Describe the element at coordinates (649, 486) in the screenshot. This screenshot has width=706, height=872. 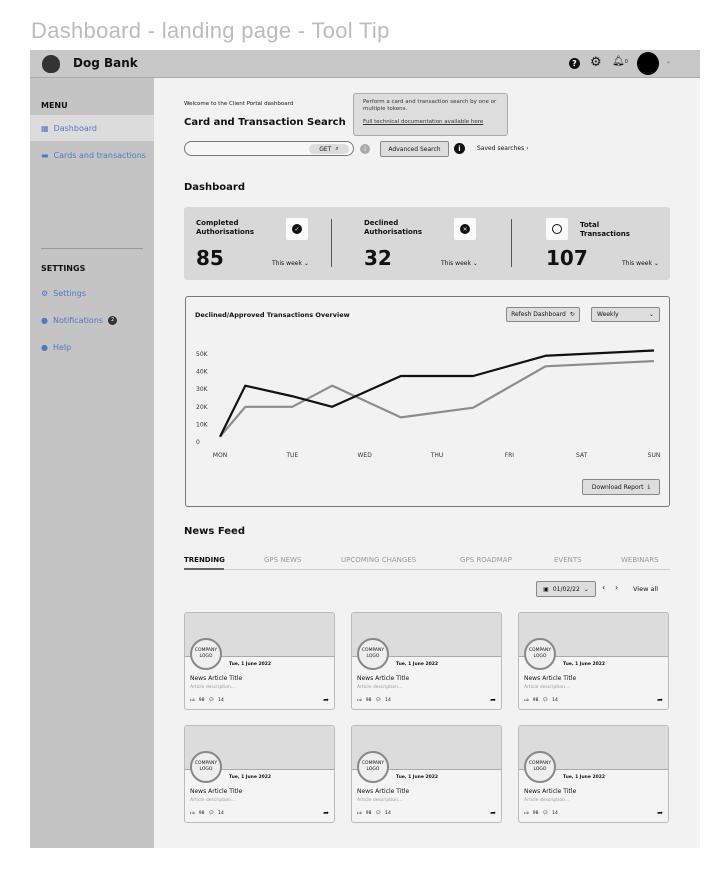
I see `download-icon: ⤓` at that location.